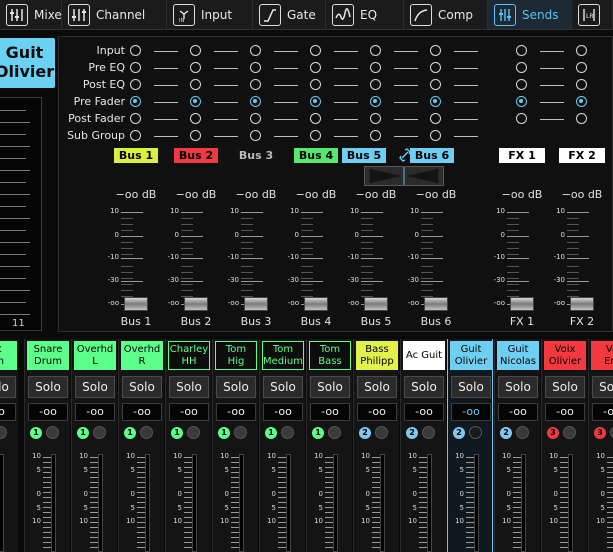 The width and height of the screenshot is (613, 552). I want to click on tab-lr: LR, so click(592, 14).